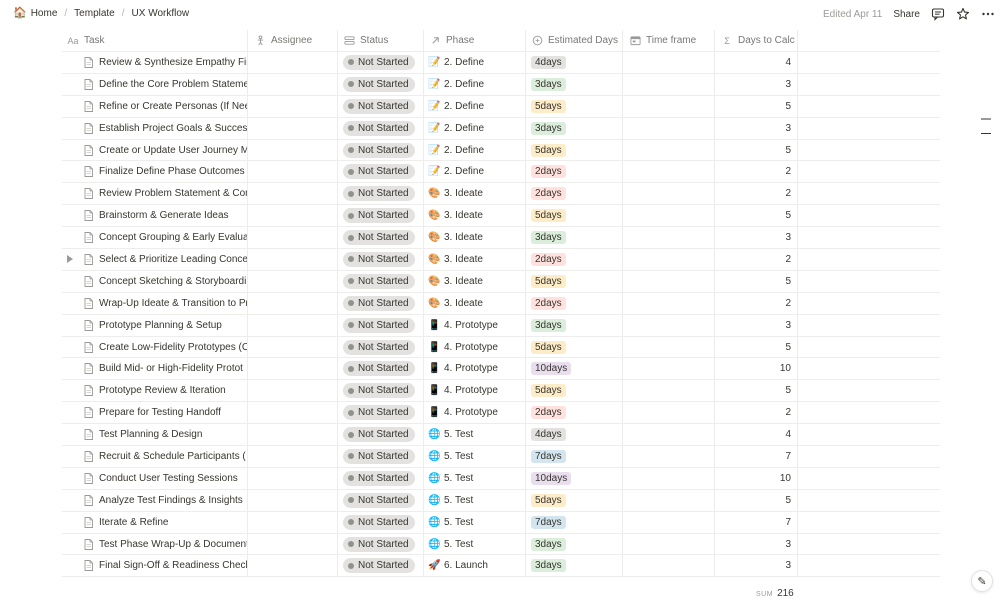 The height and width of the screenshot is (604, 1005). Describe the element at coordinates (986, 119) in the screenshot. I see `outline-marker` at that location.